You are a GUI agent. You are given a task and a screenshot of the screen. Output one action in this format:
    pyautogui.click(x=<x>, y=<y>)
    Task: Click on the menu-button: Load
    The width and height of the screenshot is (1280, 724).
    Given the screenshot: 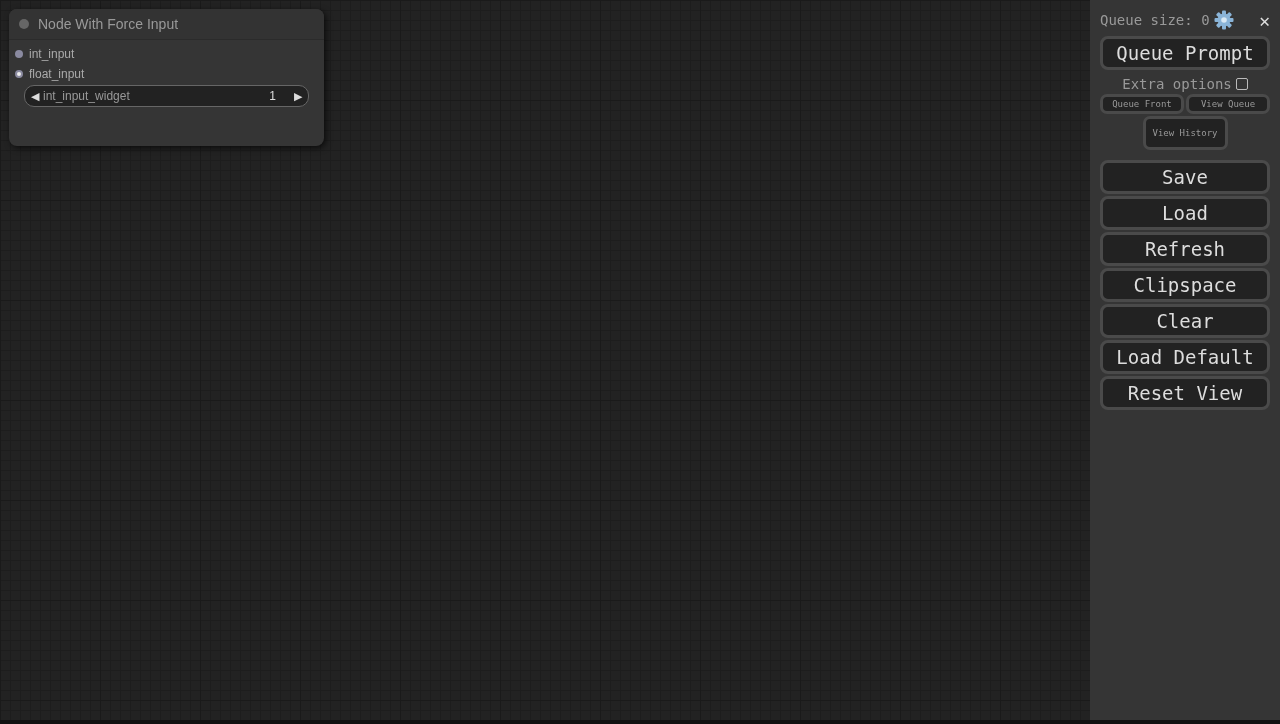 What is the action you would take?
    pyautogui.click(x=1185, y=213)
    